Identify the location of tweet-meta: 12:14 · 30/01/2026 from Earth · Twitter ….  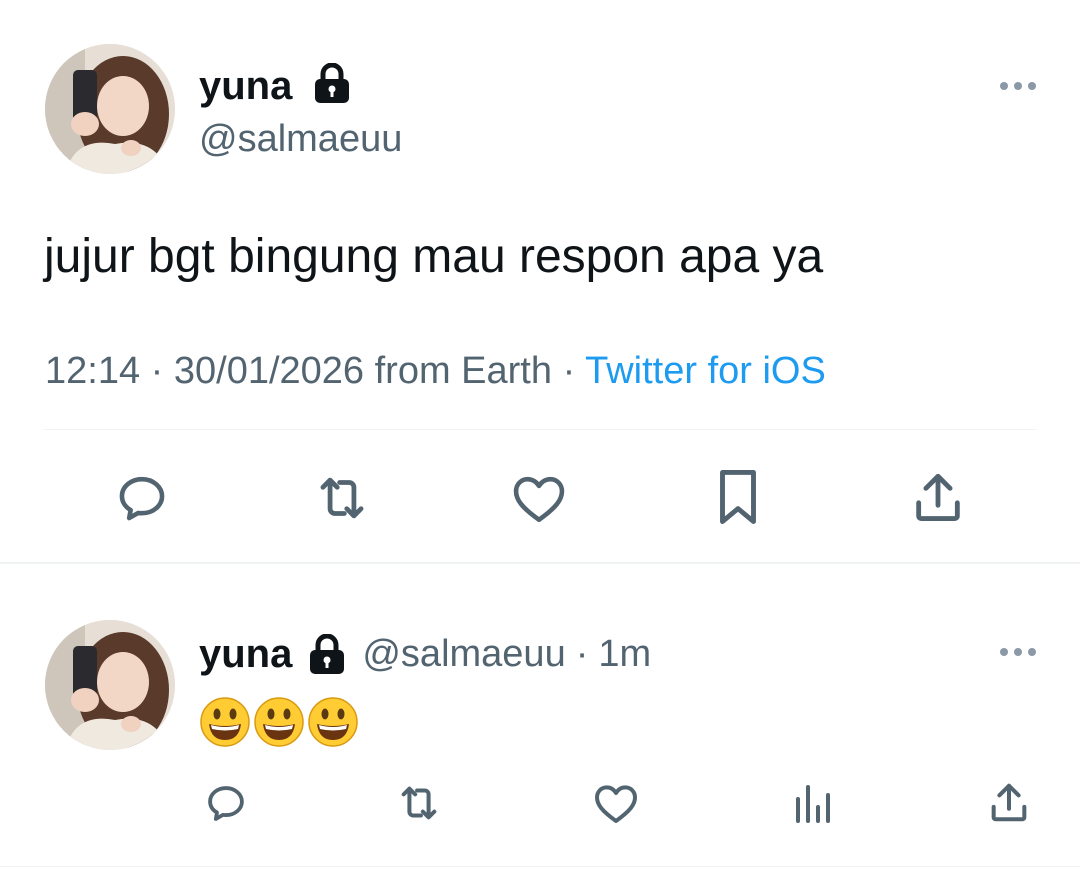
(435, 371).